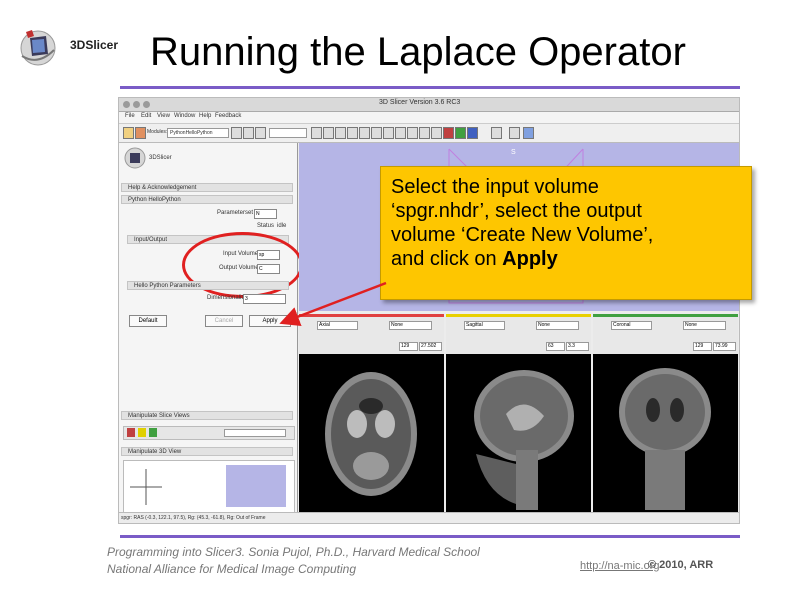 The width and height of the screenshot is (800, 600). Describe the element at coordinates (235, 213) in the screenshot. I see `parameter-set-label: Parameterset` at that location.